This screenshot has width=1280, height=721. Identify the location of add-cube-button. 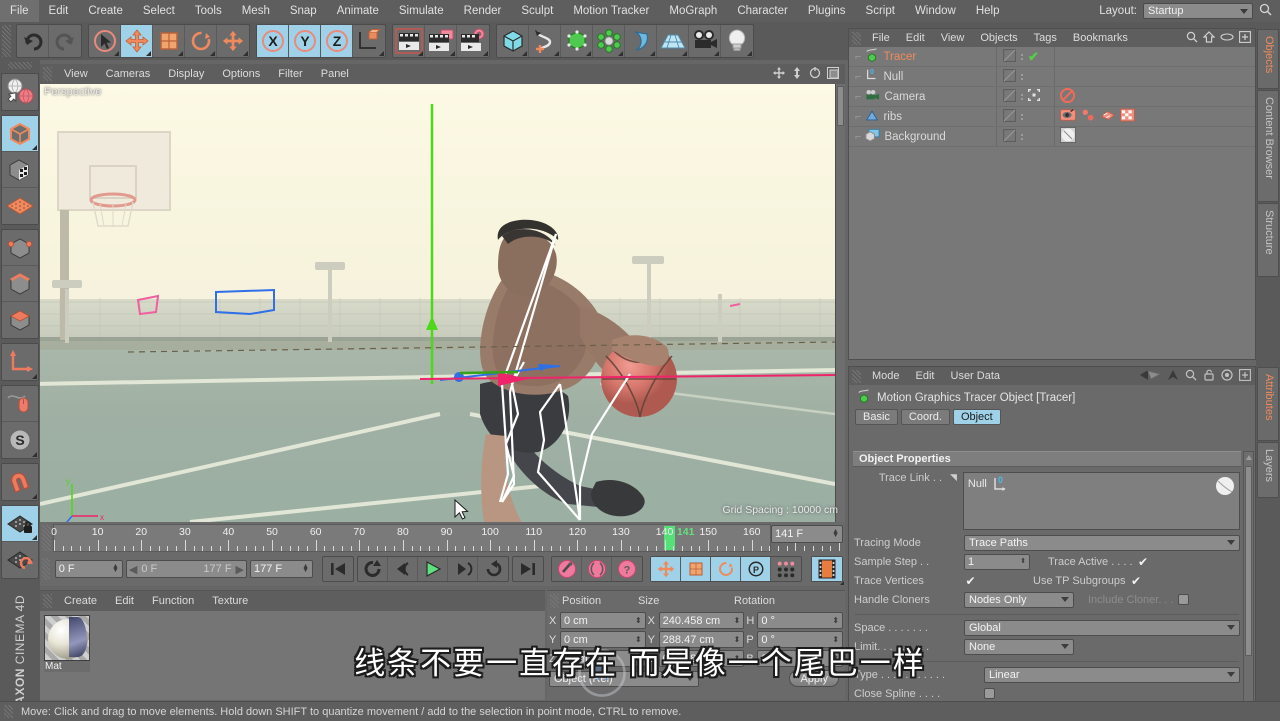
(513, 41).